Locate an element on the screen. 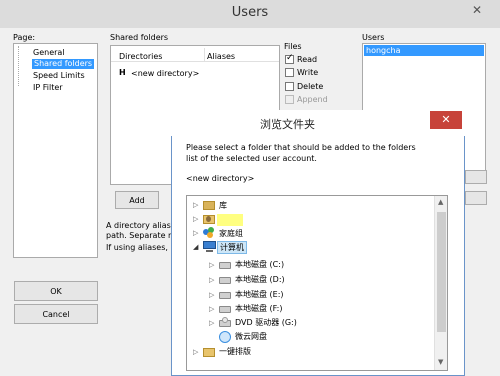 The height and width of the screenshot is (376, 500). page-item-shared-folders: Shared folders is located at coordinates (63, 64).